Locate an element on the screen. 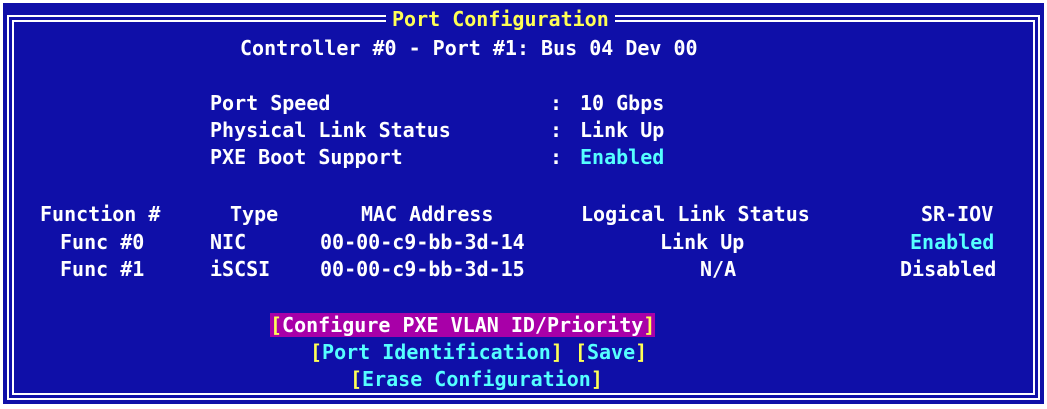 This screenshot has height=409, width=1047. configure-pxe-vlan-button: [Configure PXE VLAN ID/Priority] is located at coordinates (463, 325).